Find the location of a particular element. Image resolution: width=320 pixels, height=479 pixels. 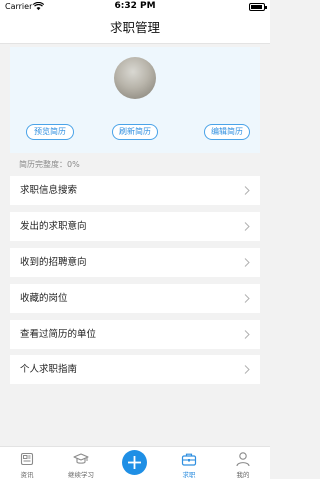

plus-icon is located at coordinates (134, 462).